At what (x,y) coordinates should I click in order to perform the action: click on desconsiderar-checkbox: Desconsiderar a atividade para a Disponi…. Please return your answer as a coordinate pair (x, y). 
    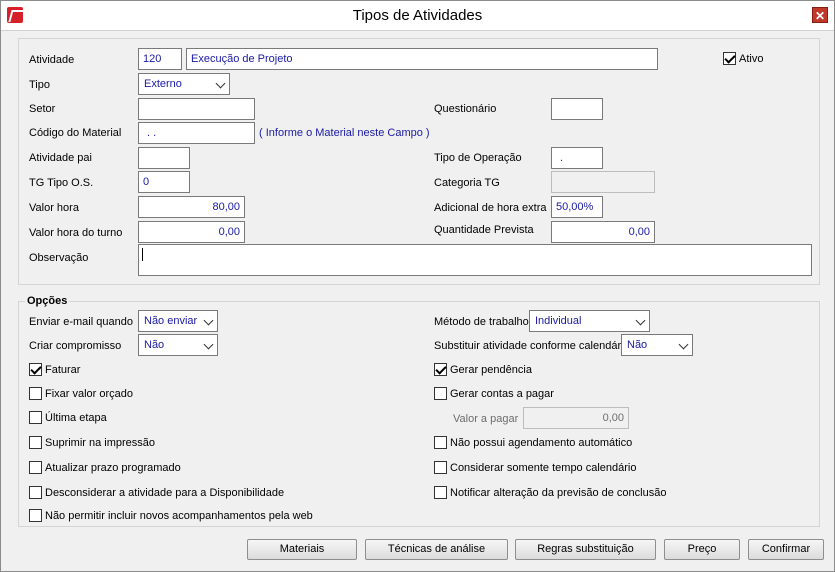
    Looking at the image, I should click on (156, 492).